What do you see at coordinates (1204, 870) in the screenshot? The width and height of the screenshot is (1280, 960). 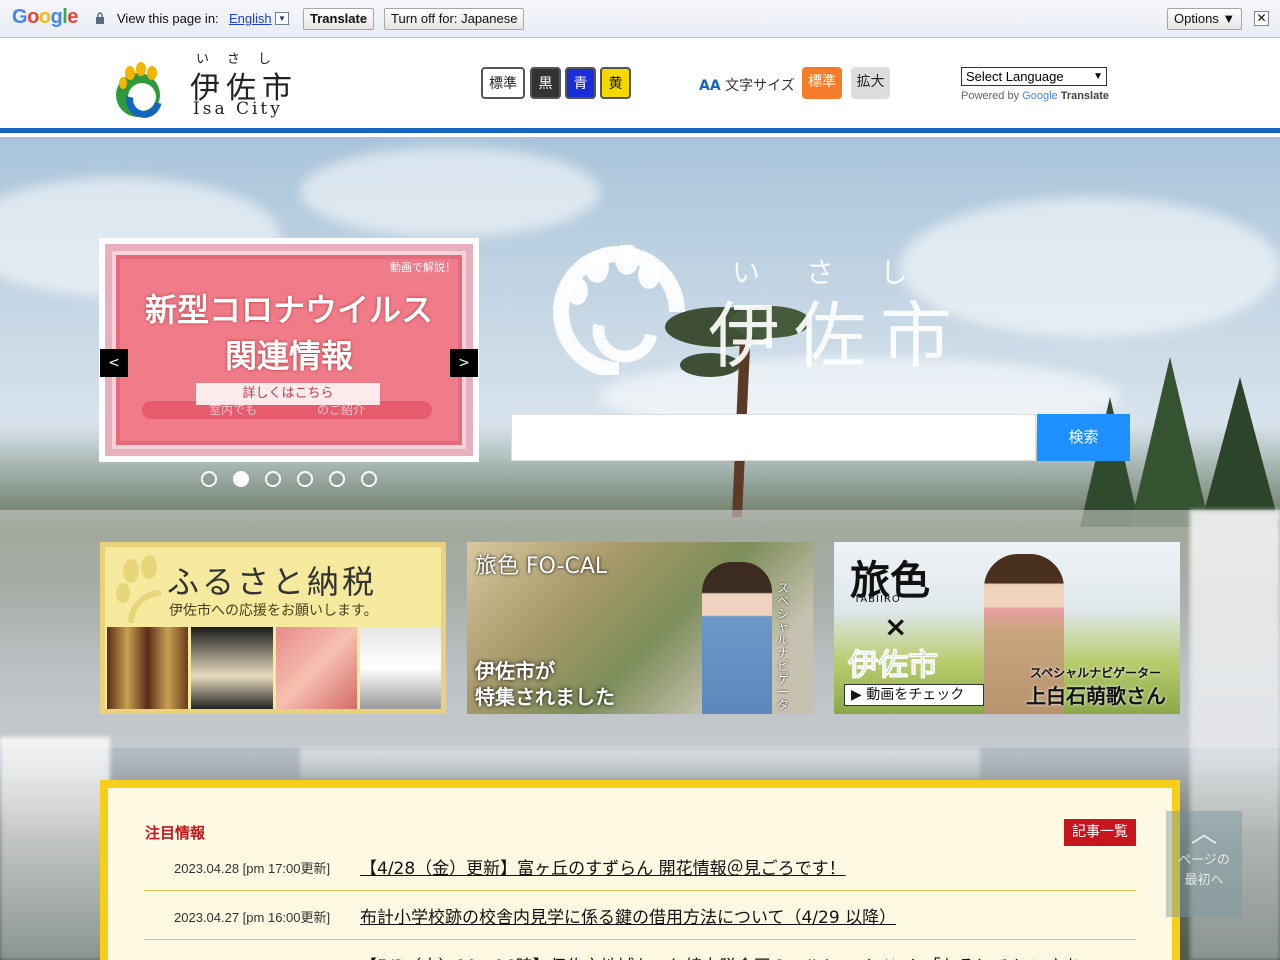 I see `back-to-top-label: ページの最初へ` at bounding box center [1204, 870].